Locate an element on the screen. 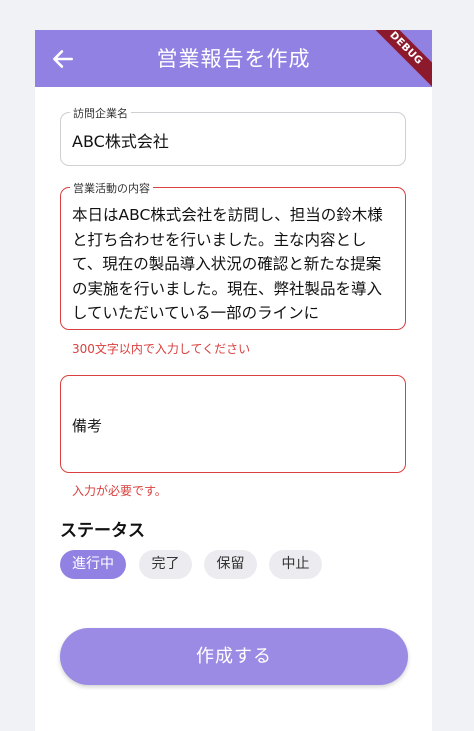  page-title: 営業報告を作成 is located at coordinates (233, 59).